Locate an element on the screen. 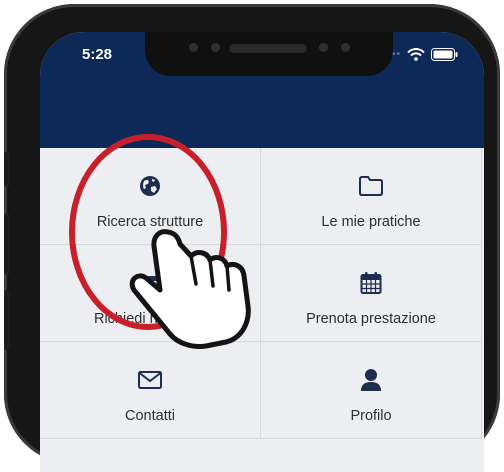  status-time: 5:28 is located at coordinates (97, 54).